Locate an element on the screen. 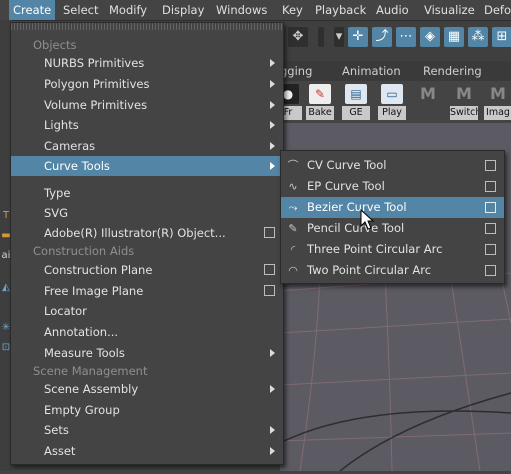  tab-rendering: Rendering is located at coordinates (452, 71).